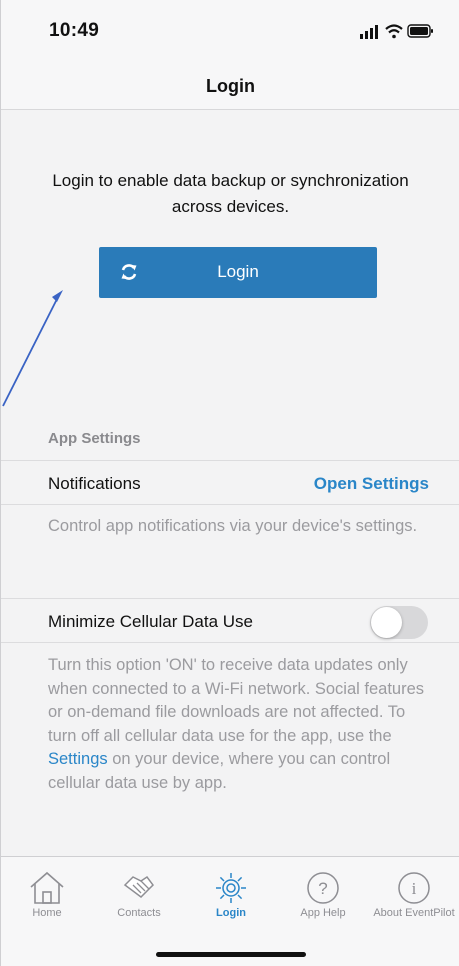 This screenshot has width=459, height=966. I want to click on wifi-icon, so click(394, 31).